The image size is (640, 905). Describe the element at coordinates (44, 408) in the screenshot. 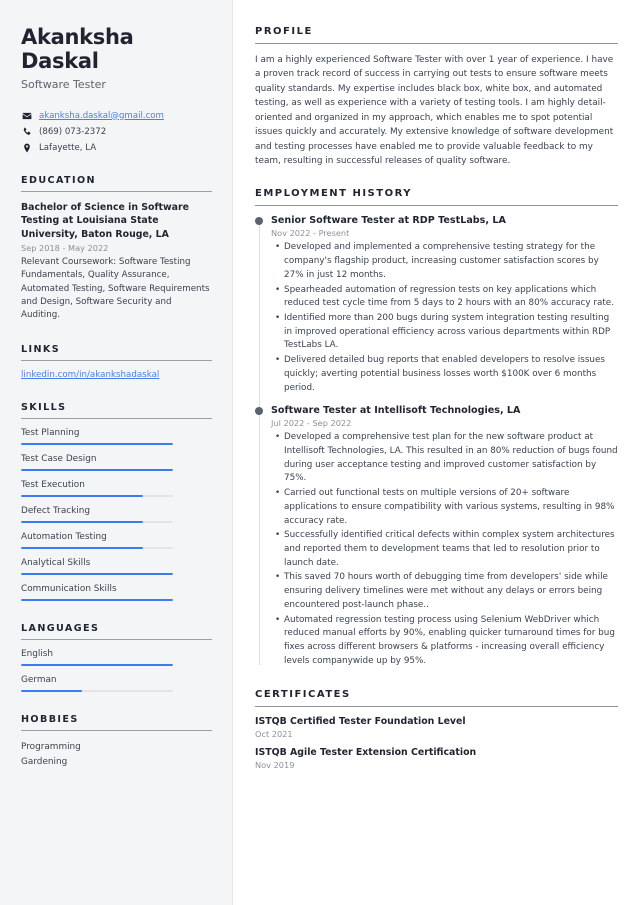

I see `skills-heading: SKILLS` at that location.